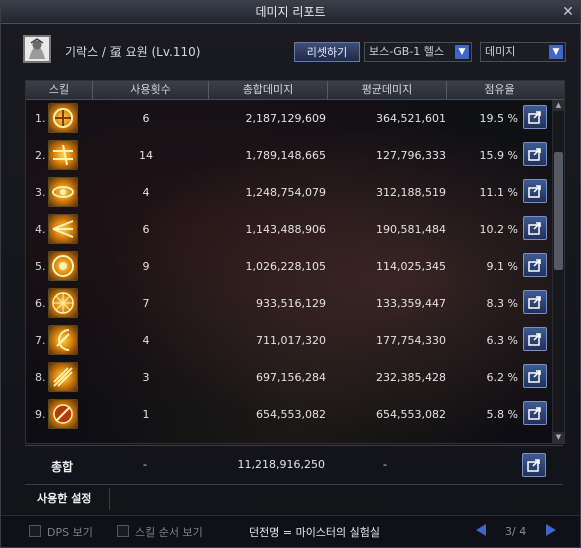 This screenshot has width=581, height=548. What do you see at coordinates (516, 531) in the screenshot?
I see `page-indicator: 3/ 4` at bounding box center [516, 531].